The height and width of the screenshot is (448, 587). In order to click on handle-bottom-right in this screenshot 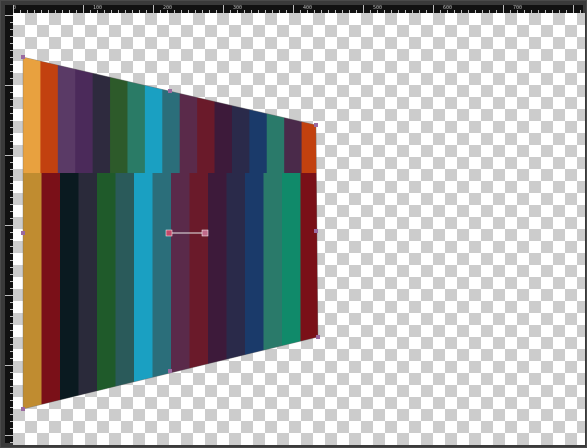, I will do `click(318, 337)`.